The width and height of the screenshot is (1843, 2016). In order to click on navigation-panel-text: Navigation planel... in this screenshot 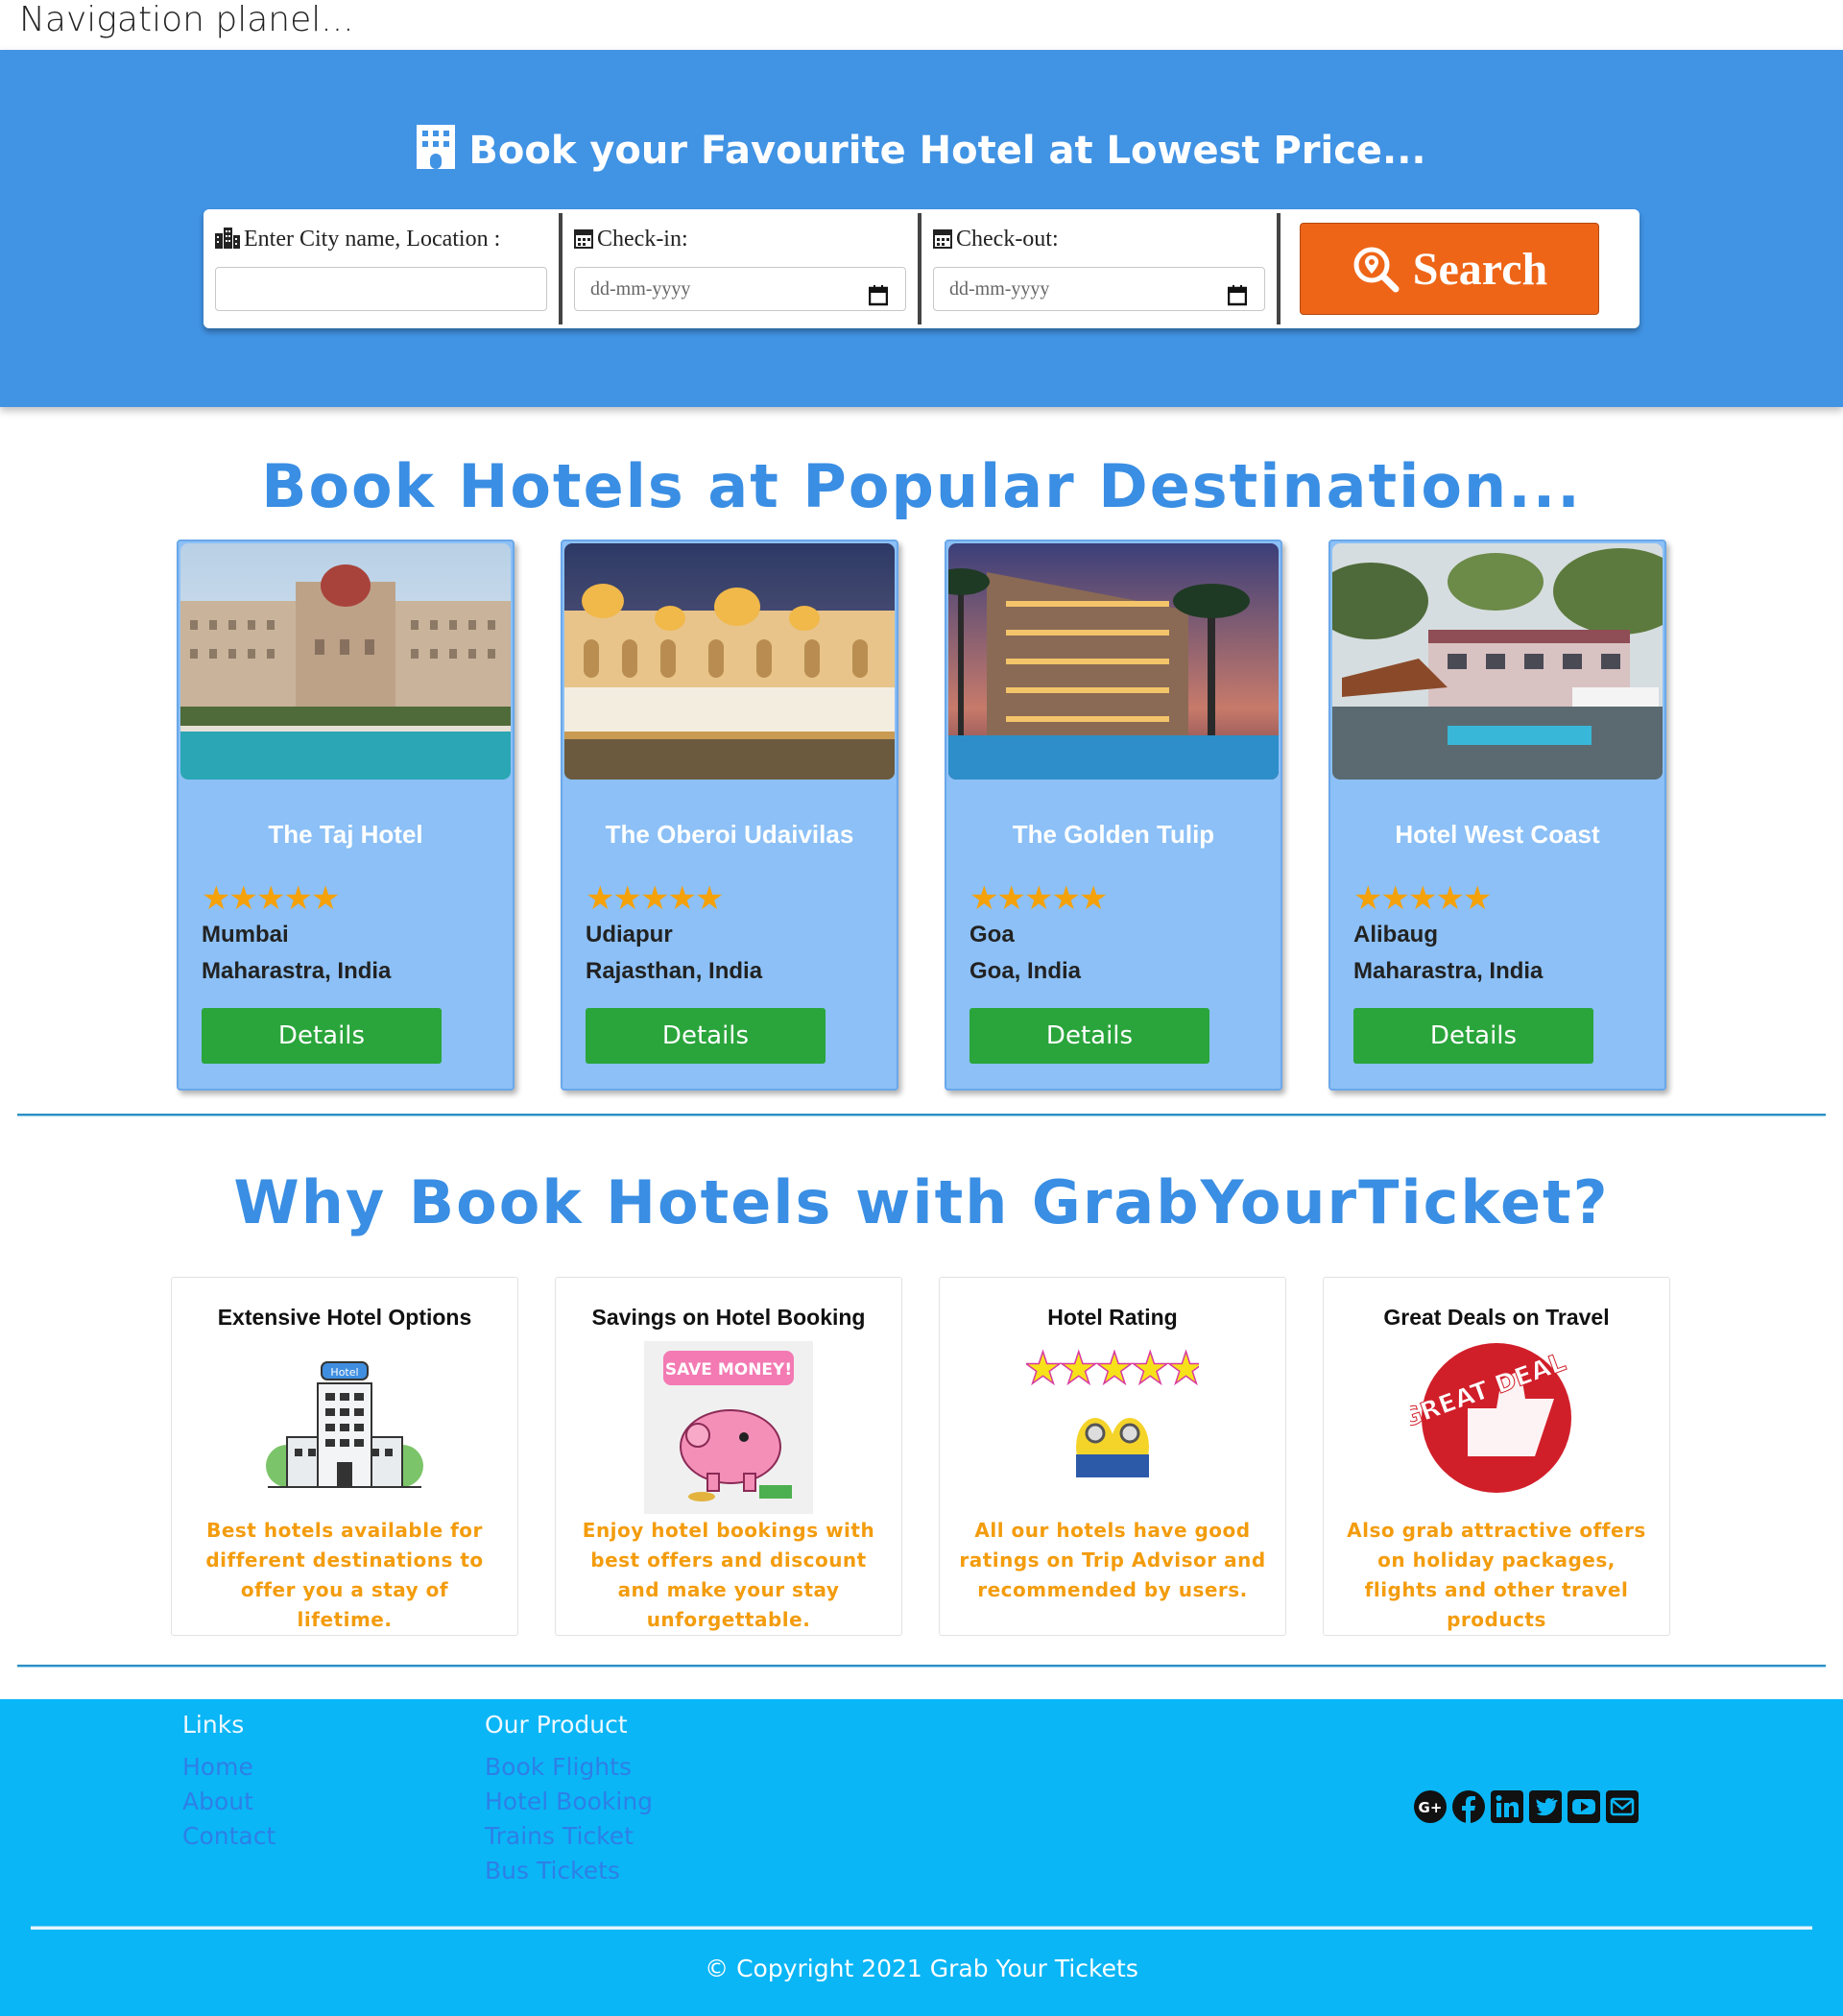, I will do `click(186, 19)`.